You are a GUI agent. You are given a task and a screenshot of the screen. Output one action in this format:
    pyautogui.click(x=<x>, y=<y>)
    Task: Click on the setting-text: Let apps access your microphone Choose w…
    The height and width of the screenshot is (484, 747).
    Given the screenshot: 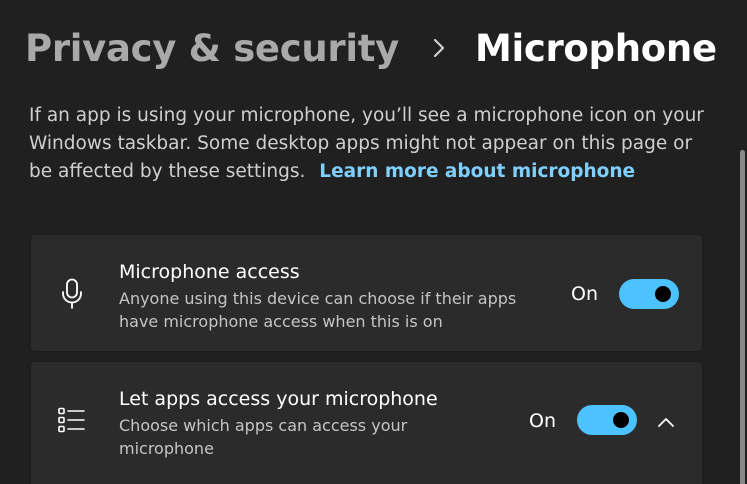 What is the action you would take?
    pyautogui.click(x=299, y=423)
    